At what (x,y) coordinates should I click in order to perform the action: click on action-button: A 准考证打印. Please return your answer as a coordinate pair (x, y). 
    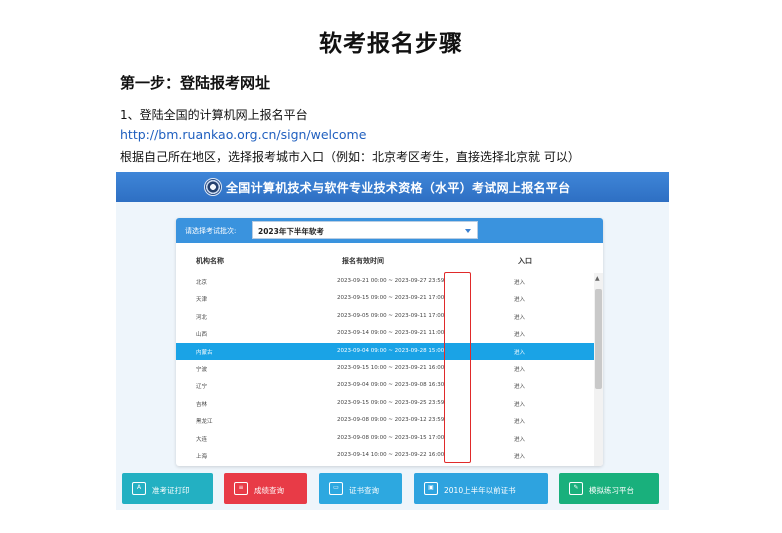
    Looking at the image, I should click on (167, 488).